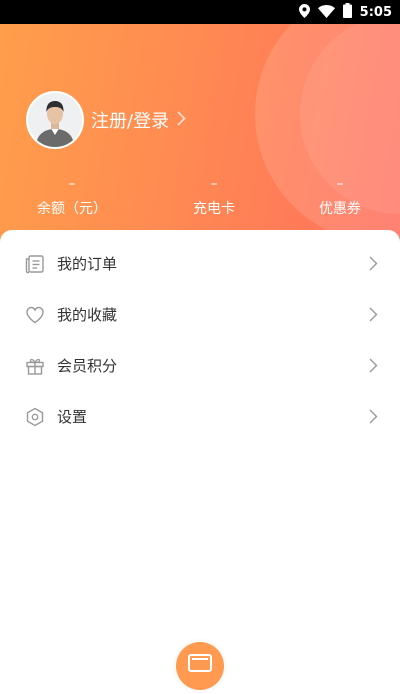  What do you see at coordinates (35, 417) in the screenshot?
I see `settings-icon` at bounding box center [35, 417].